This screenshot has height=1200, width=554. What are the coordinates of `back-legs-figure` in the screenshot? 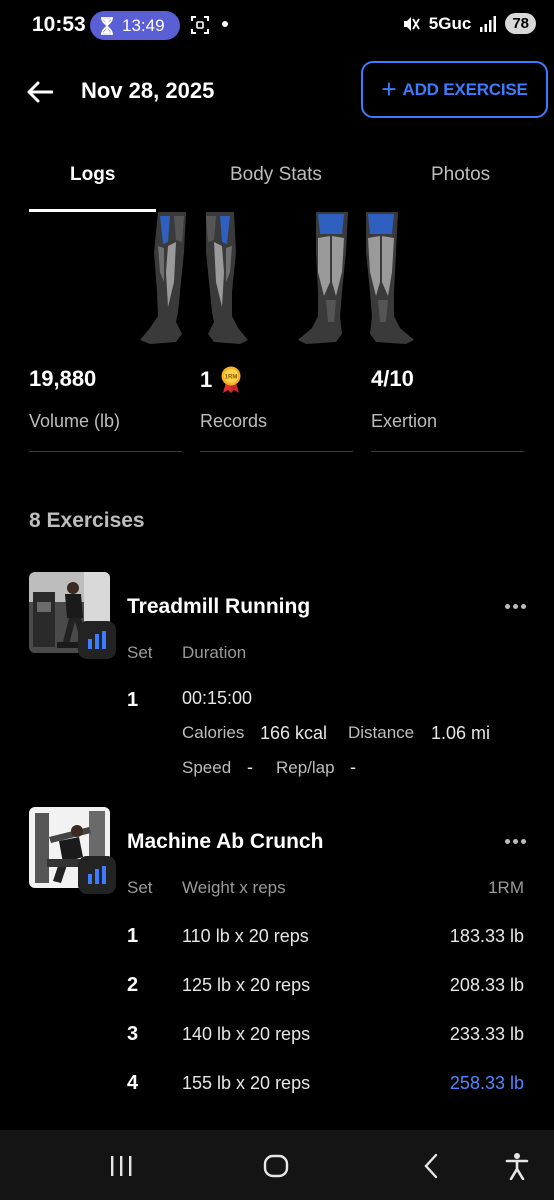 It's located at (356, 278).